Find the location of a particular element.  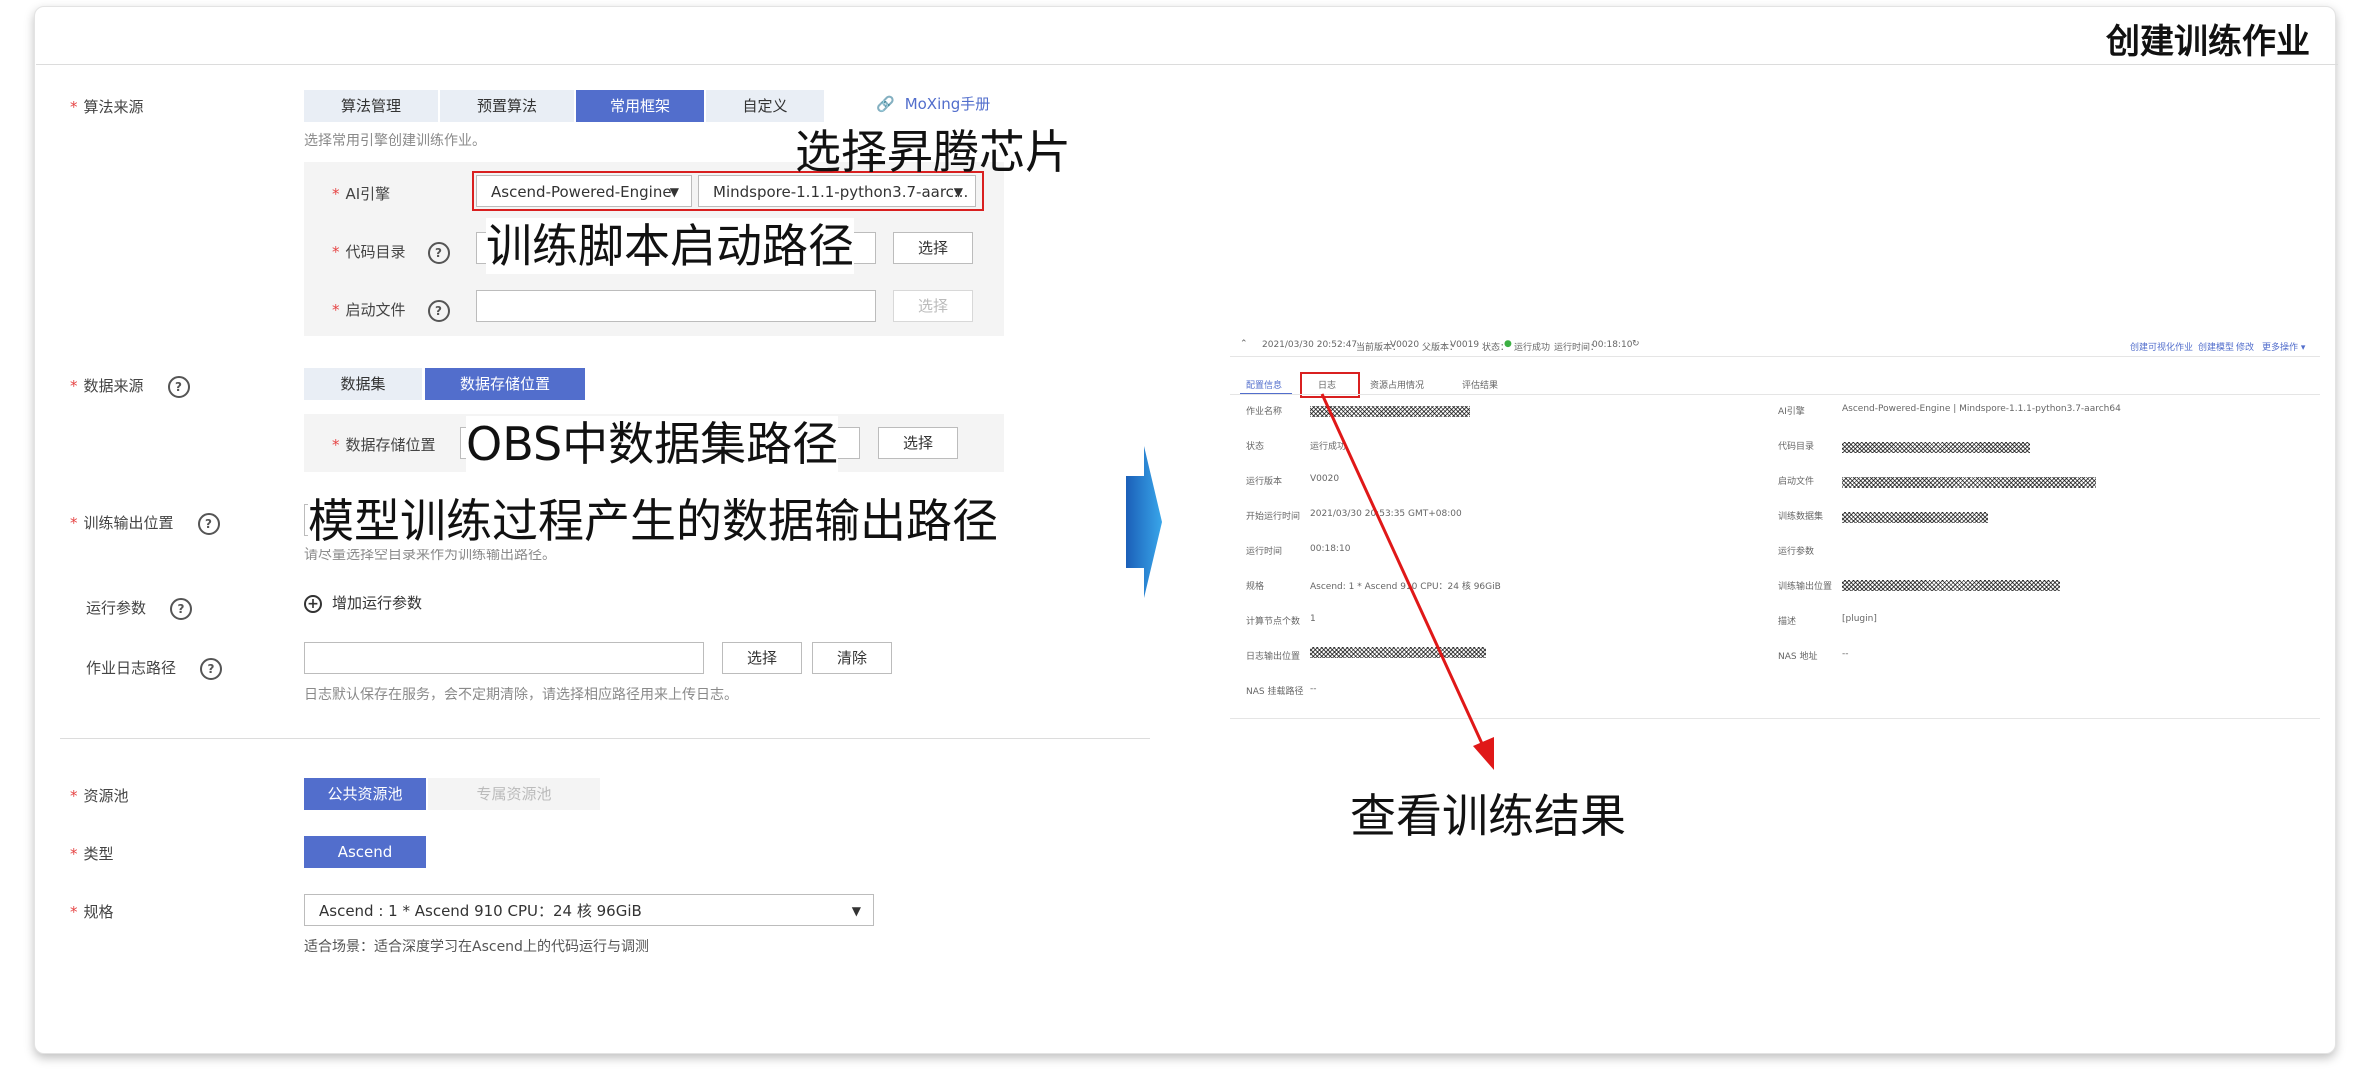

boot-file-input is located at coordinates (676, 306).